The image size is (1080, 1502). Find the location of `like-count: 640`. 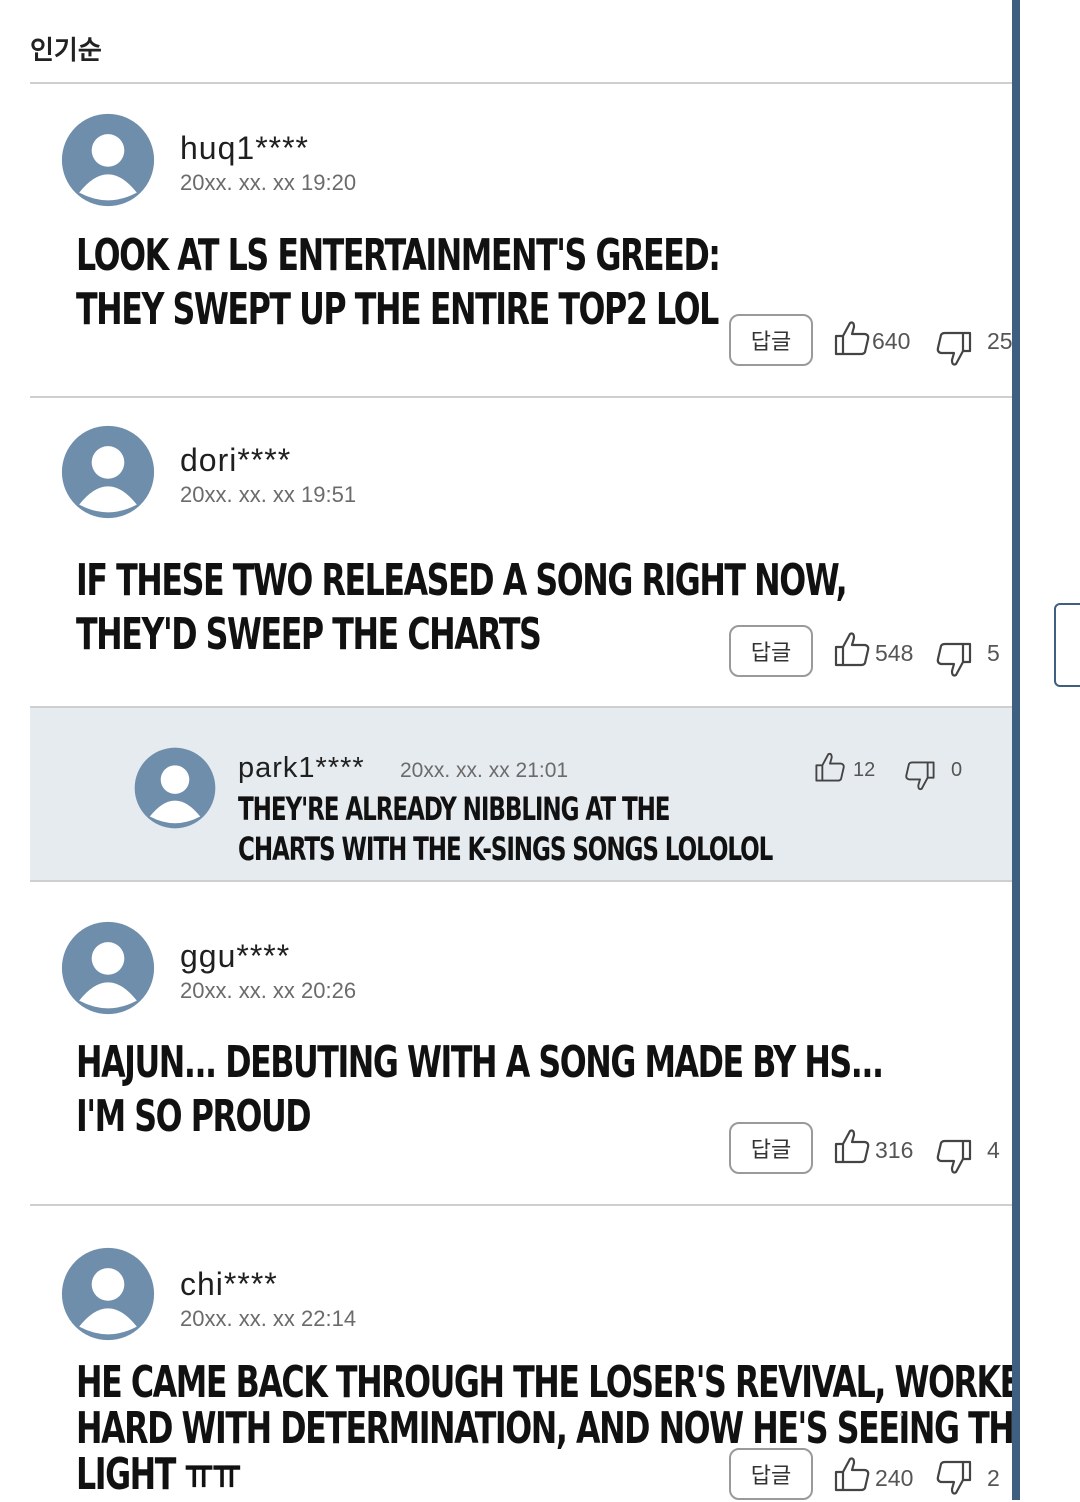

like-count: 640 is located at coordinates (891, 341).